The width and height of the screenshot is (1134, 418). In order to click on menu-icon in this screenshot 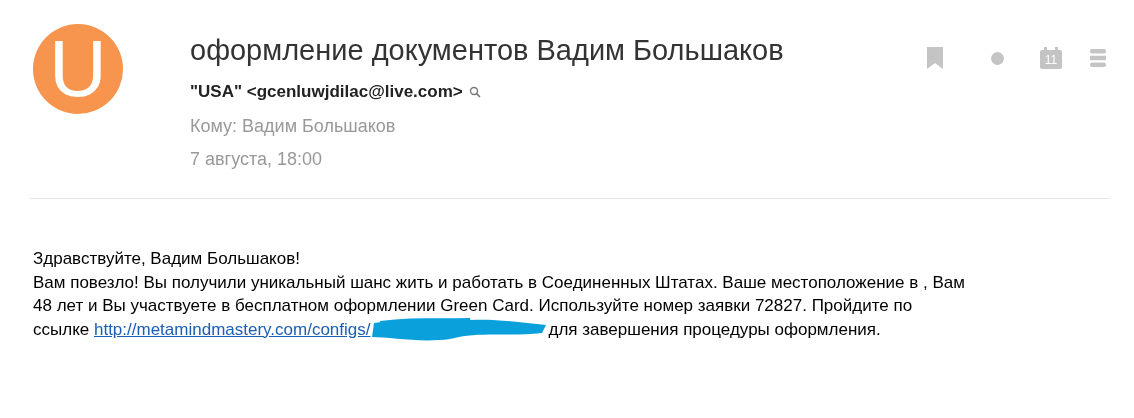, I will do `click(1098, 58)`.